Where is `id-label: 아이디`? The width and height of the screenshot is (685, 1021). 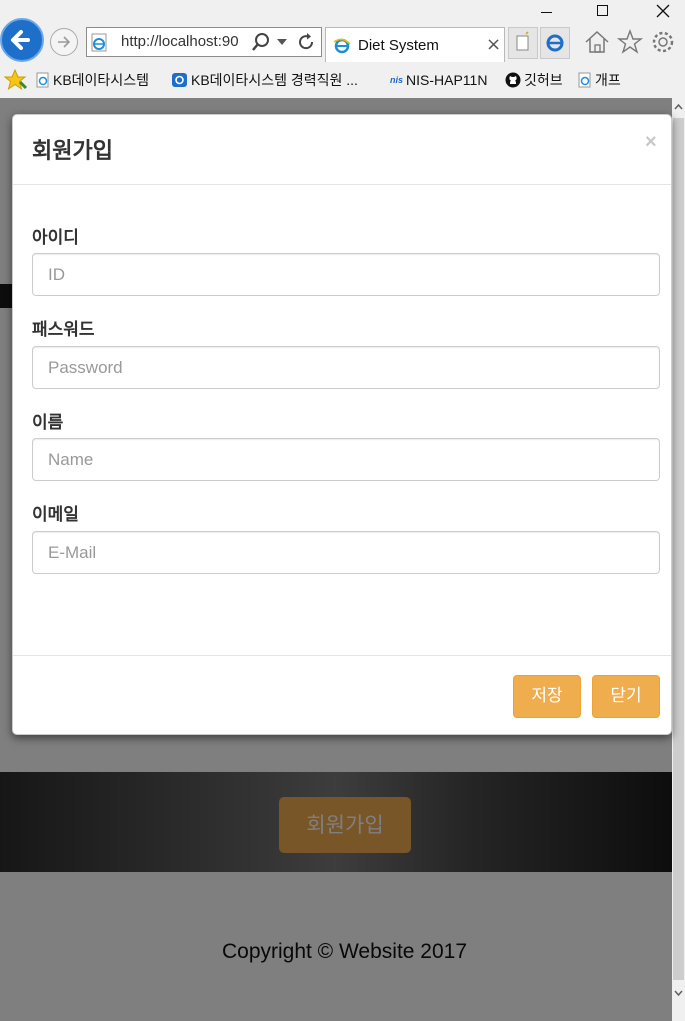 id-label: 아이디 is located at coordinates (55, 238).